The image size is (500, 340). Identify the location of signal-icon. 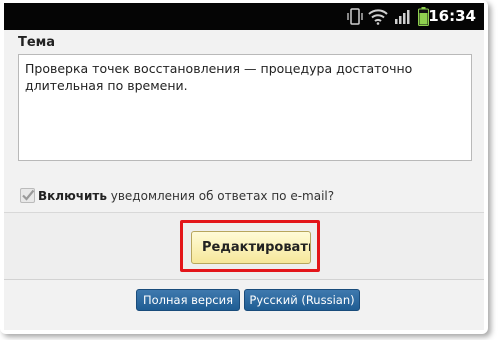
(402, 18).